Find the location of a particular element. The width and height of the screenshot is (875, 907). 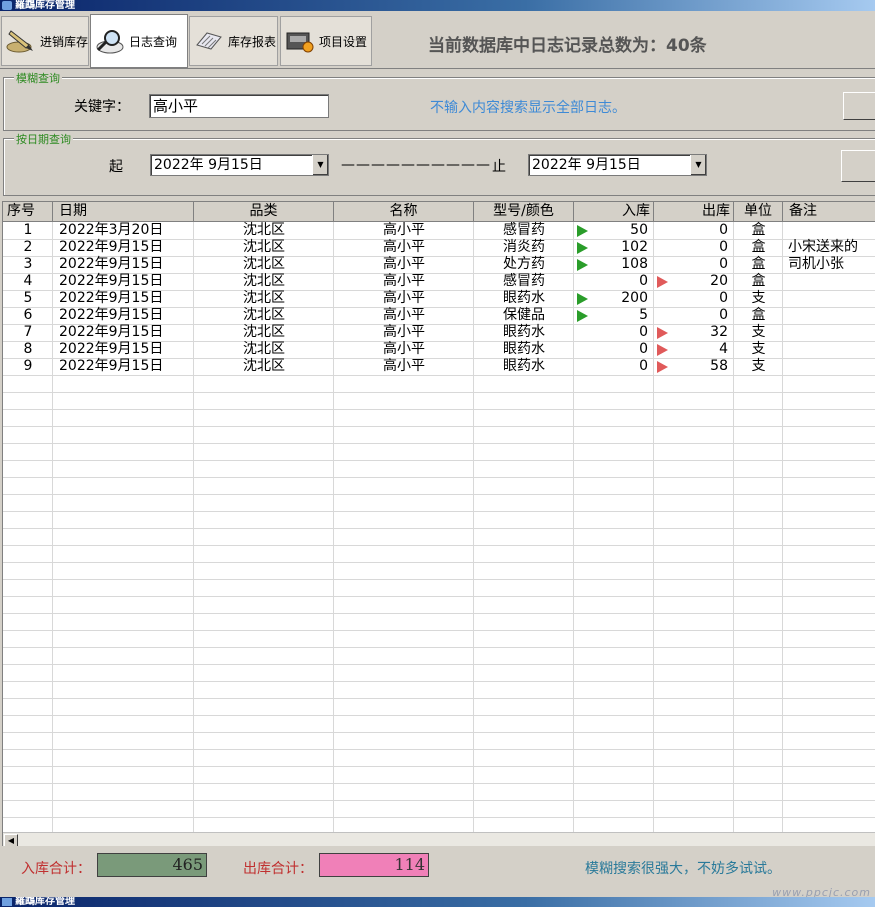

cell-date: 2022年9月15日 is located at coordinates (111, 264).